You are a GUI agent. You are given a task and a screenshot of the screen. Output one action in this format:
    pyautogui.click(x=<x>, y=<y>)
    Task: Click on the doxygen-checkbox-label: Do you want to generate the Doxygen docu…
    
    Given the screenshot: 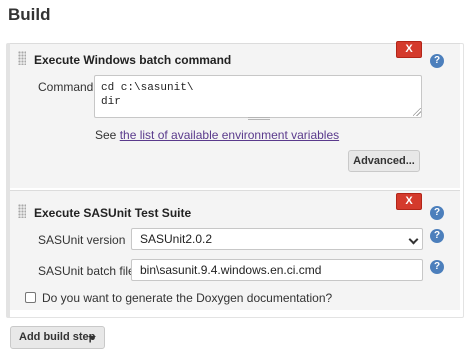 What is the action you would take?
    pyautogui.click(x=187, y=298)
    